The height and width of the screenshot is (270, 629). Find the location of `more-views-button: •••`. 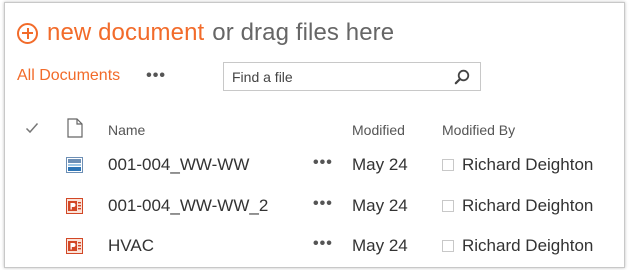

more-views-button: ••• is located at coordinates (156, 76).